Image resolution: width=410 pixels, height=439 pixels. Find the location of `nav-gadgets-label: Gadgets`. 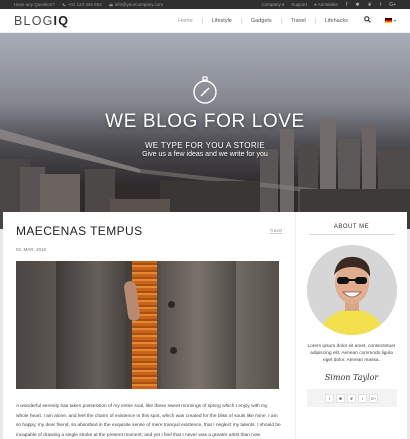

nav-gadgets-label: Gadgets is located at coordinates (261, 20).